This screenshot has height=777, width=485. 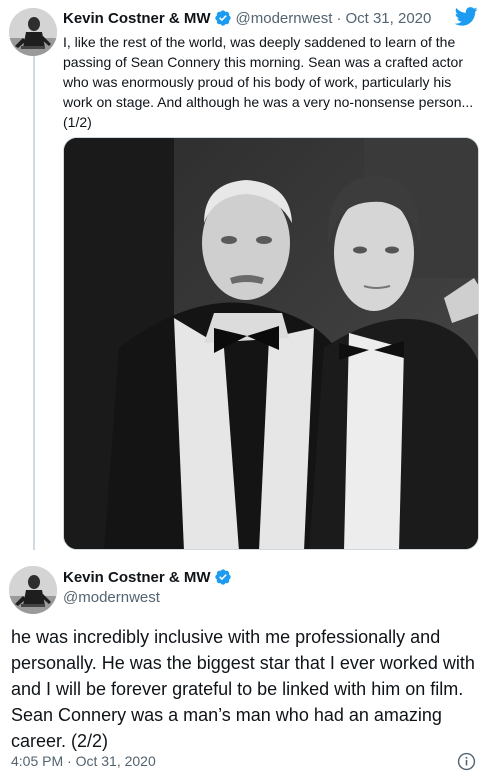 What do you see at coordinates (83, 761) in the screenshot?
I see `tweet-timestamp: 4:05 PM · Oct 31, 2020` at bounding box center [83, 761].